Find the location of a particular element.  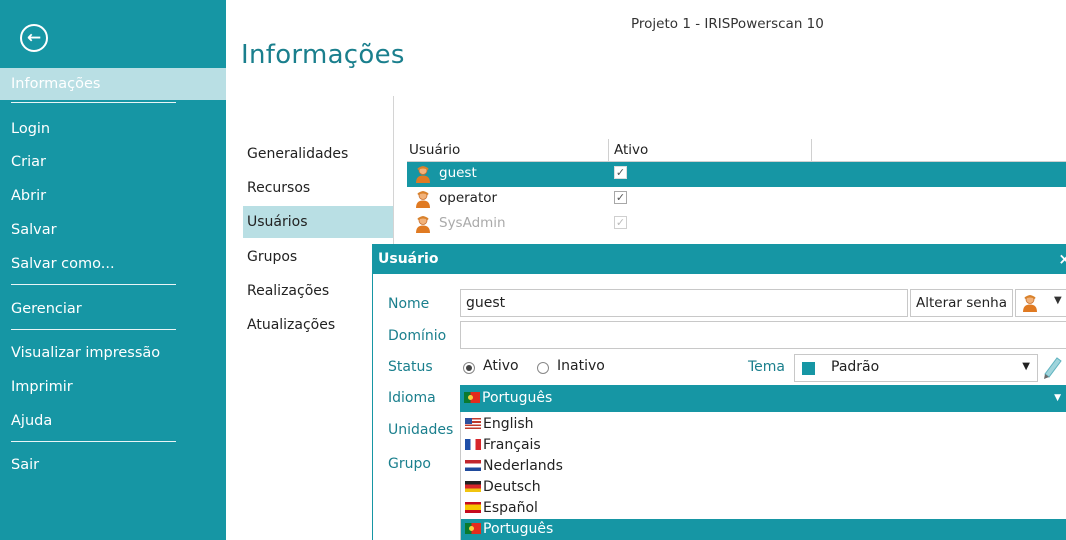

language-option-deutsch: Deutsch is located at coordinates (763, 487).